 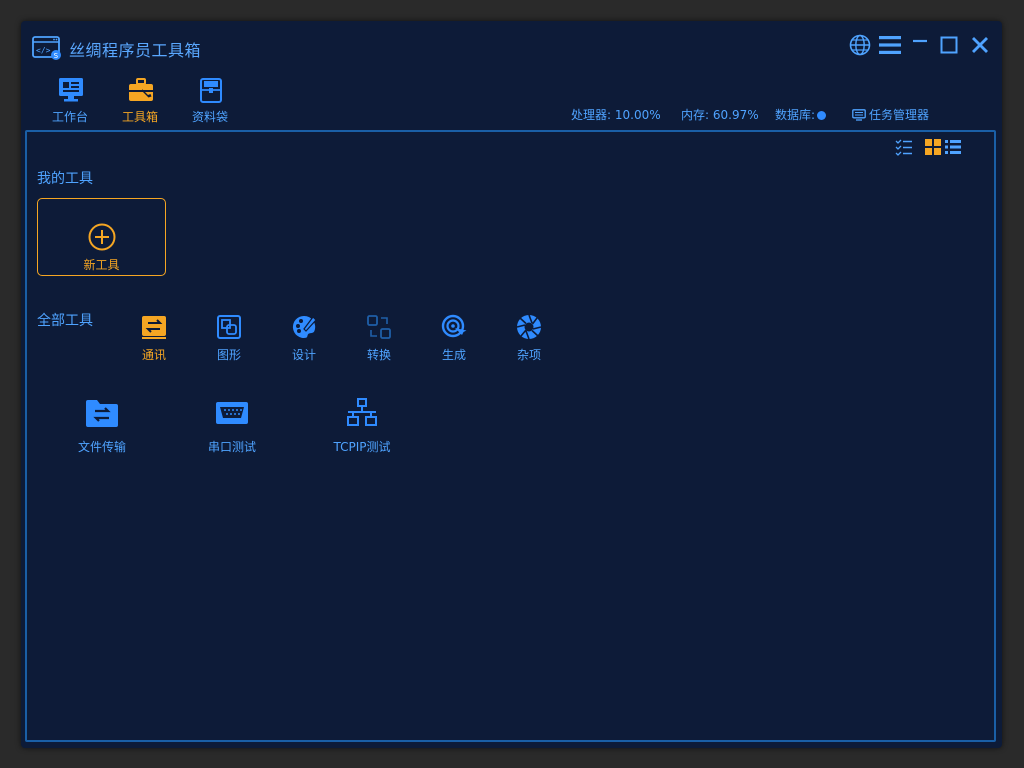 I want to click on new-tool-button: 新工具, so click(x=101, y=237).